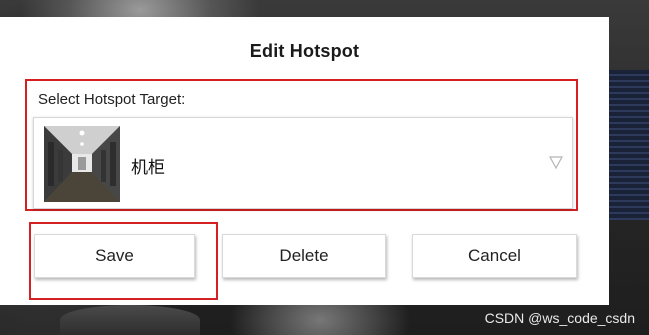 This screenshot has height=335, width=649. Describe the element at coordinates (82, 164) in the screenshot. I see `target-thumbnail` at that location.